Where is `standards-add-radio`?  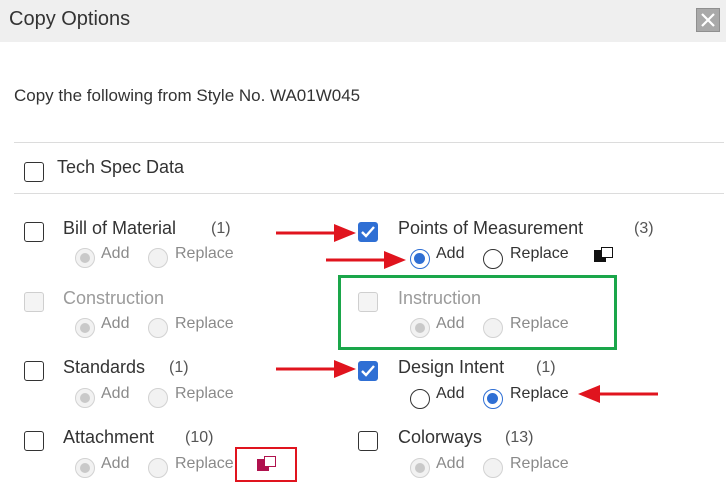 standards-add-radio is located at coordinates (85, 398).